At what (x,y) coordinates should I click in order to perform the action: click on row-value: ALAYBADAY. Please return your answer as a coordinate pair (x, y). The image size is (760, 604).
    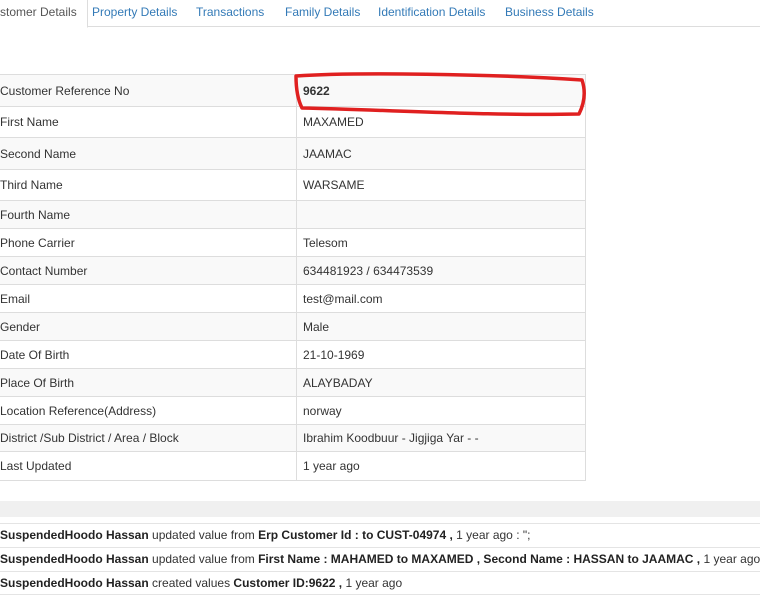
    Looking at the image, I should click on (441, 382).